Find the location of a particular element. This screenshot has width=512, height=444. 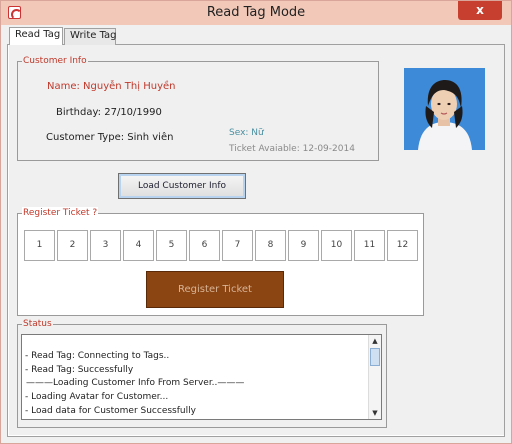

close-button: x is located at coordinates (480, 10).